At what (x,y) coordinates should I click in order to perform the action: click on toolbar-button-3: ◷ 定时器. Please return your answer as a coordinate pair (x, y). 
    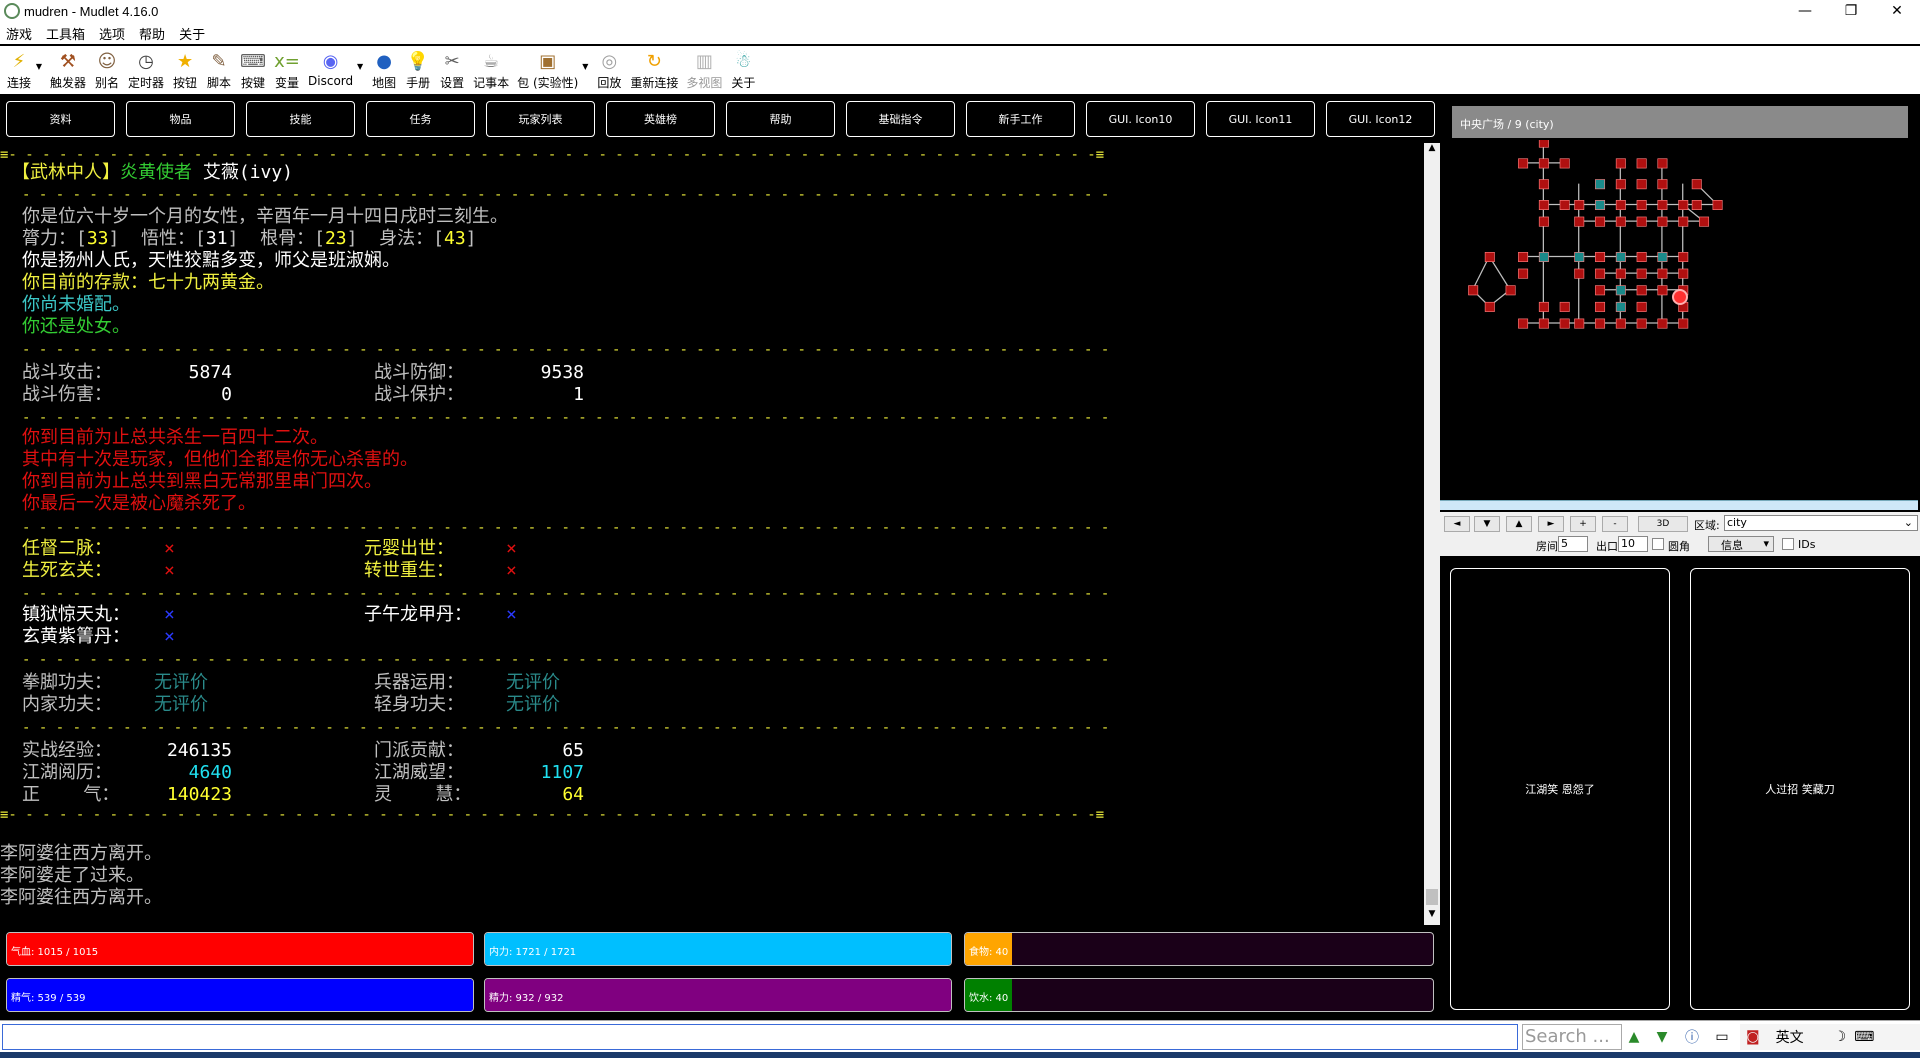
    Looking at the image, I should click on (146, 70).